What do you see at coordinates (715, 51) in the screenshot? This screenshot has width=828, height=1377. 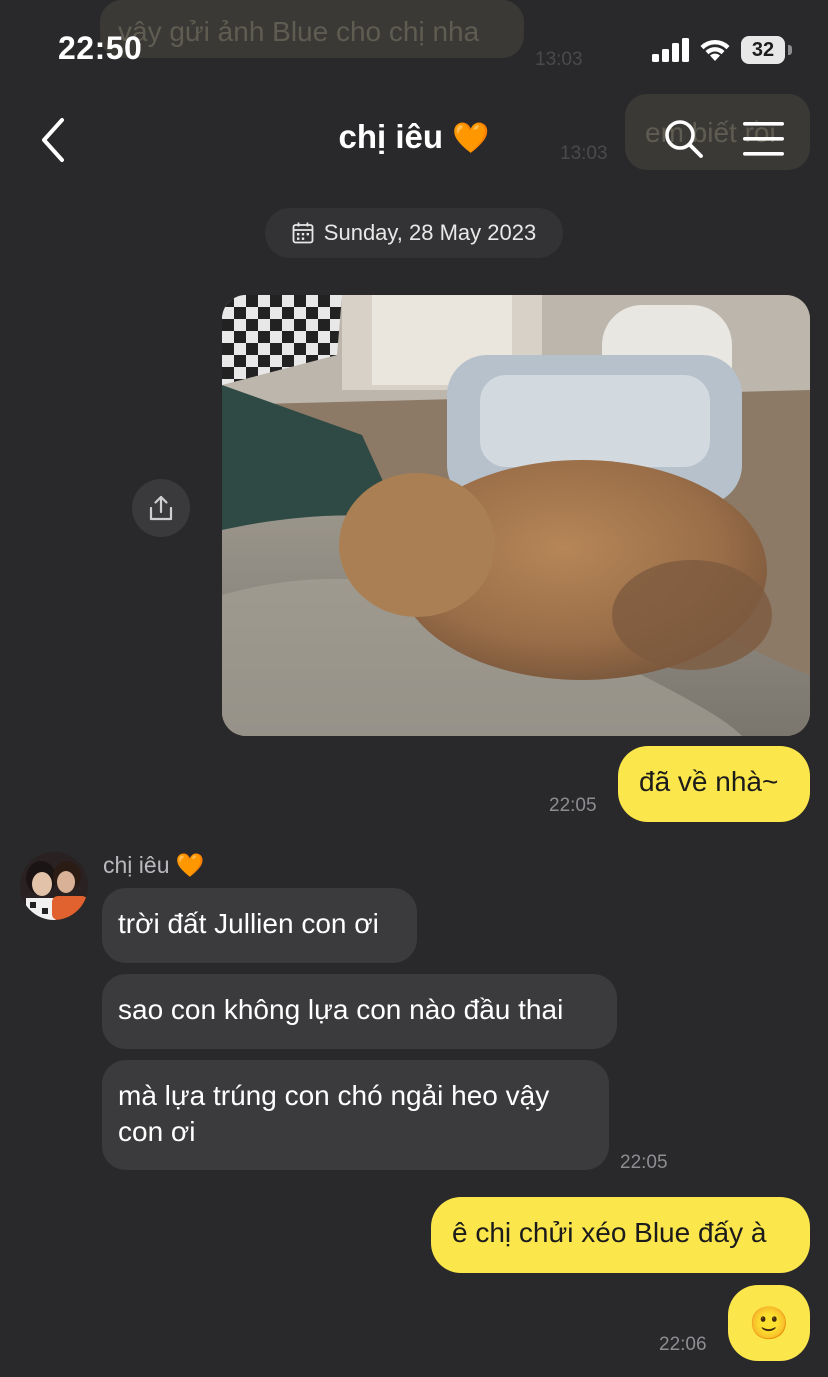 I see `wifi-icon` at bounding box center [715, 51].